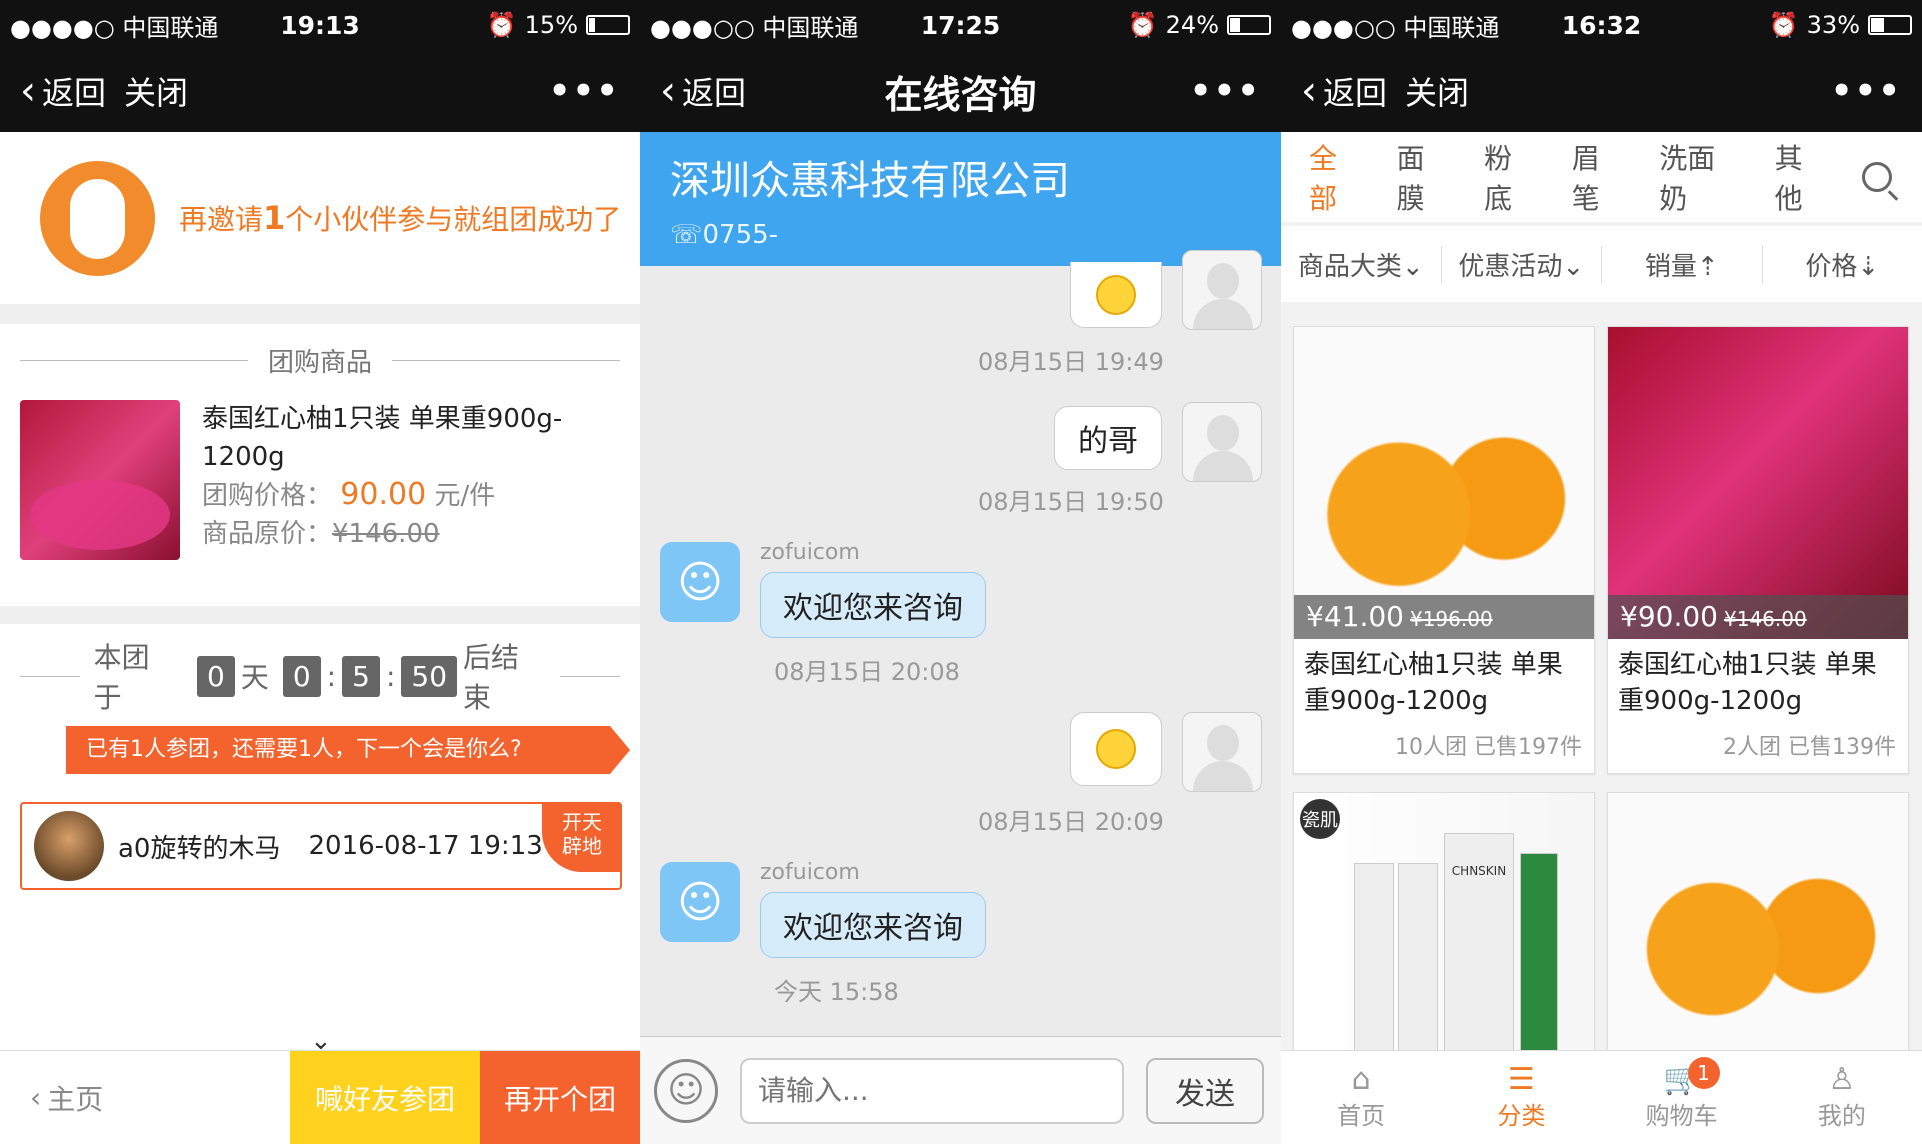 The width and height of the screenshot is (1922, 1144). What do you see at coordinates (1425, 177) in the screenshot?
I see `tab-mask: 面膜` at bounding box center [1425, 177].